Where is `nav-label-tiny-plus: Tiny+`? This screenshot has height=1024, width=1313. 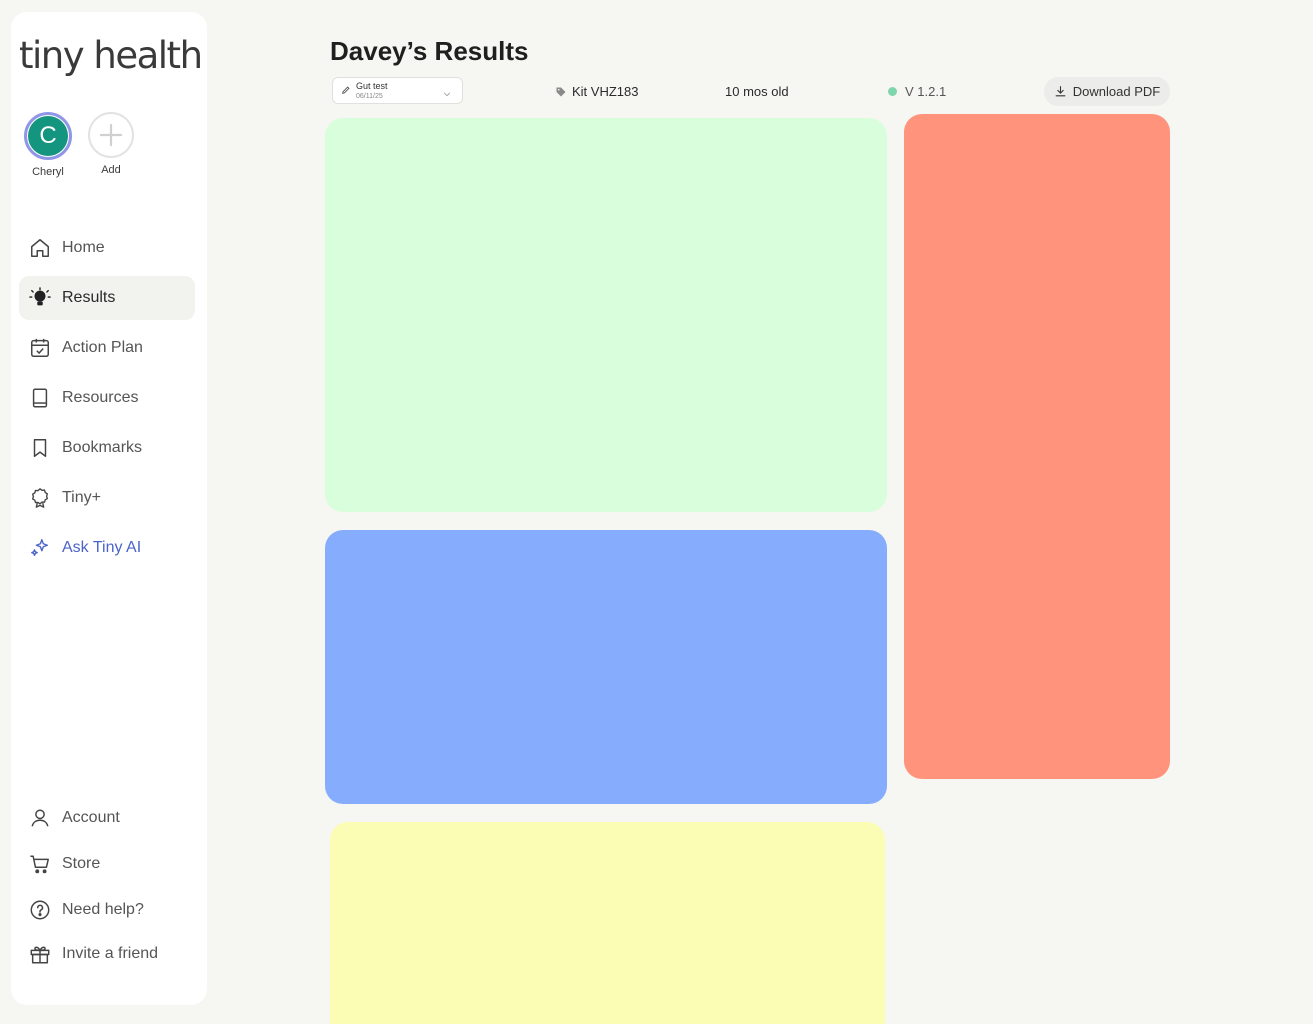
nav-label-tiny-plus: Tiny+ is located at coordinates (81, 497).